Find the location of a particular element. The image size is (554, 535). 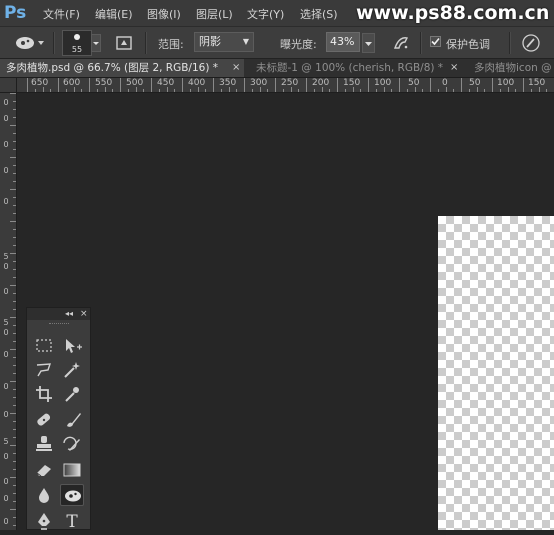

protect-tones-checkbox is located at coordinates (435, 41).